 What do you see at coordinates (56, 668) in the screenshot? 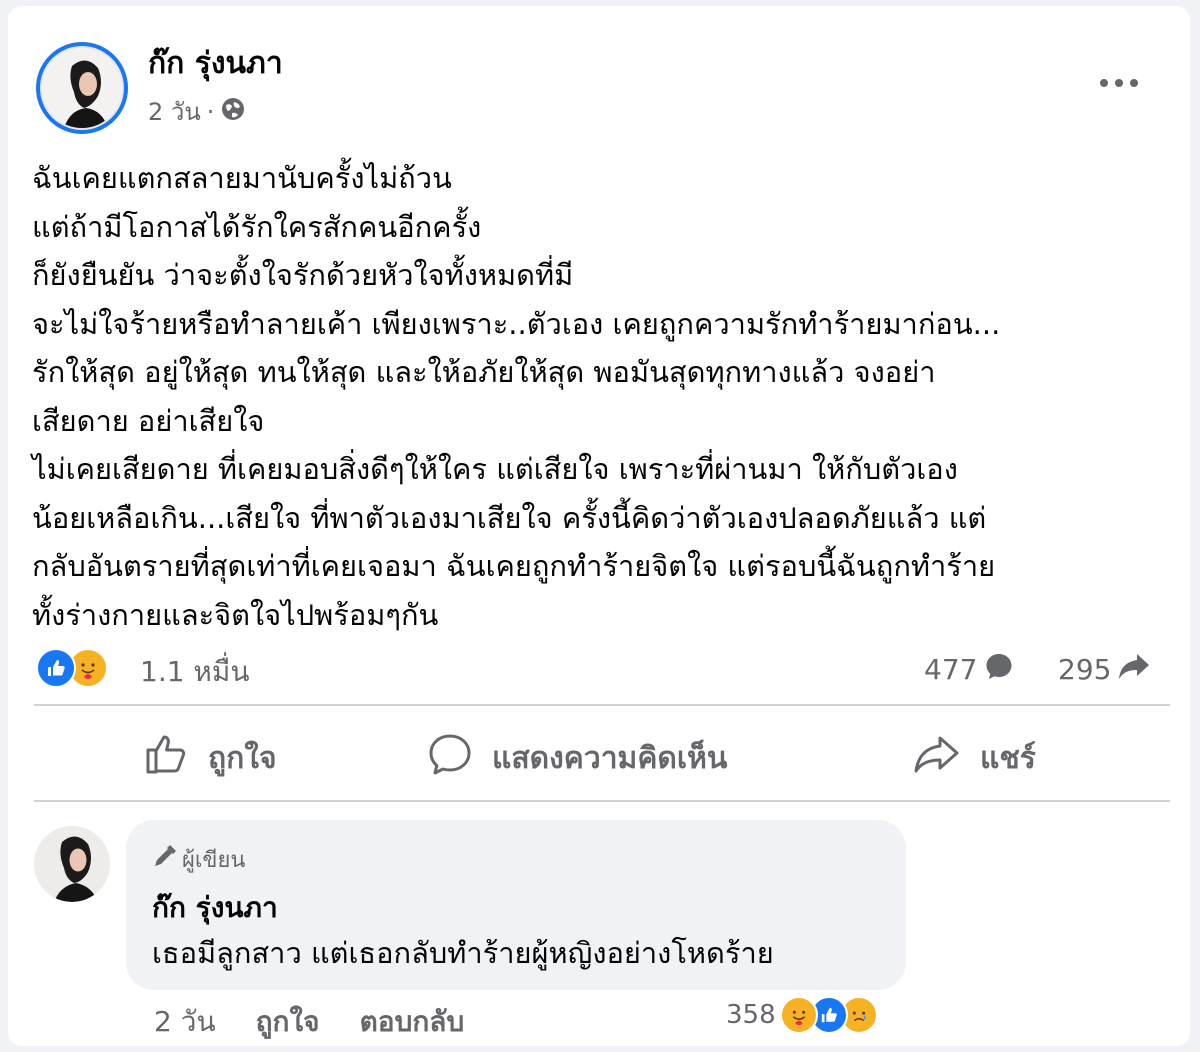
I see `like-icon` at bounding box center [56, 668].